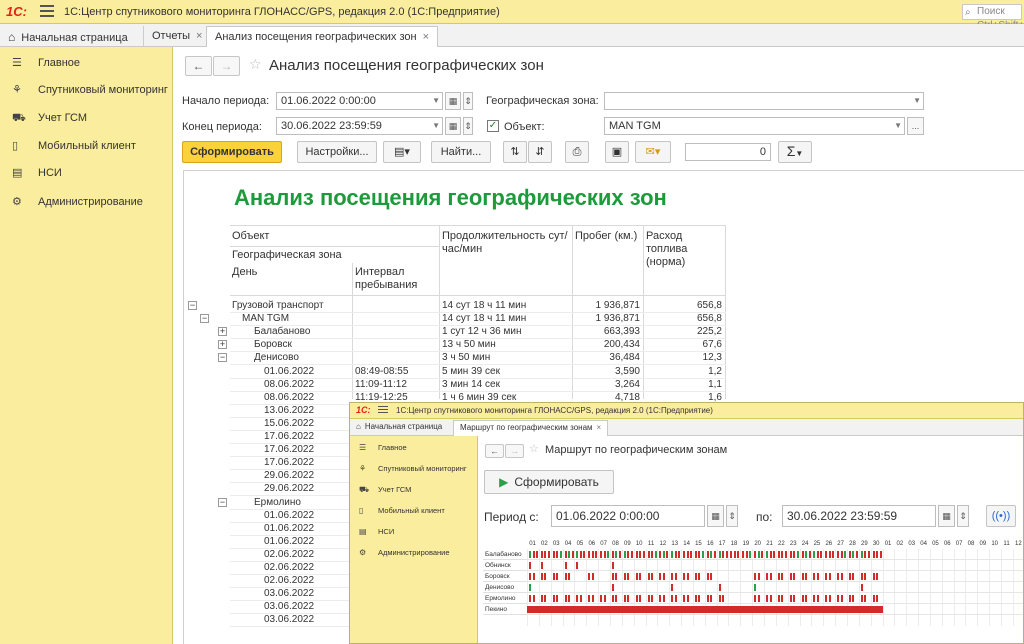 The height and width of the screenshot is (644, 1024). Describe the element at coordinates (414, 532) in the screenshot. I see `sidebar-item-nsi: ▤ НСИ` at that location.